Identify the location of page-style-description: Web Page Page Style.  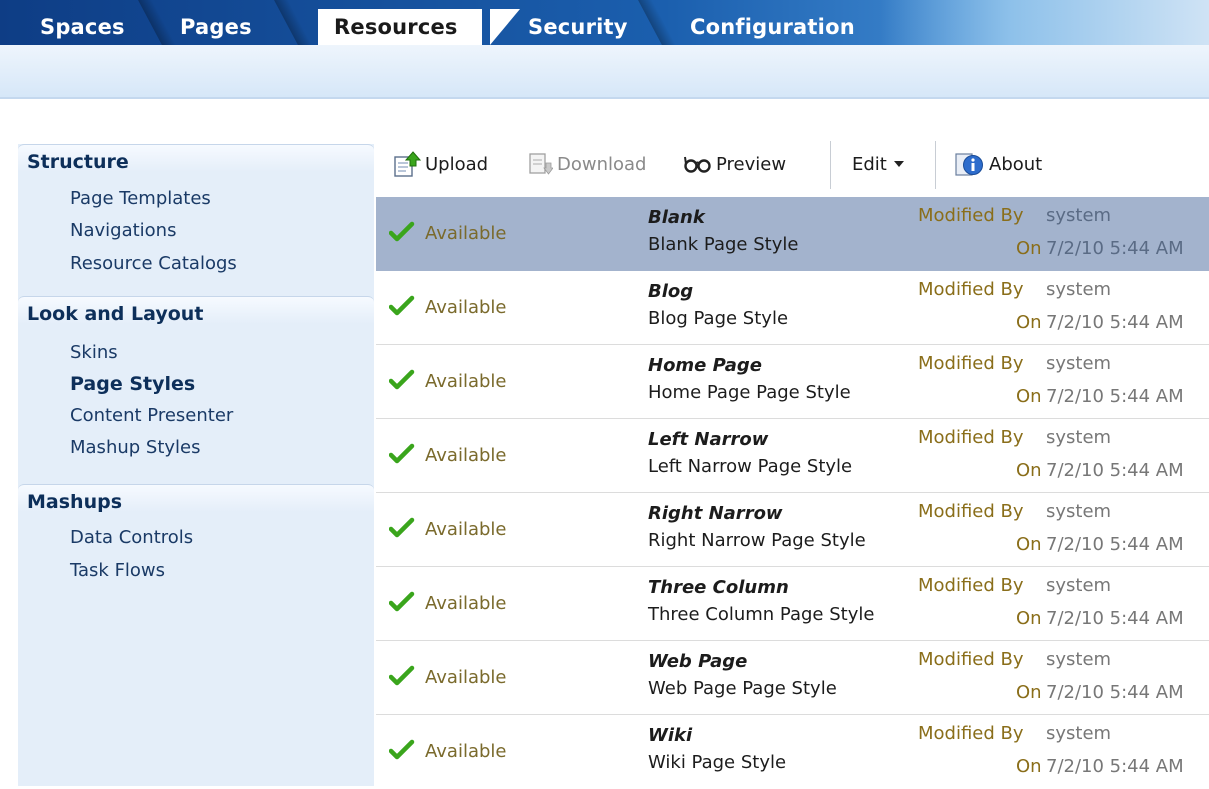
(742, 688).